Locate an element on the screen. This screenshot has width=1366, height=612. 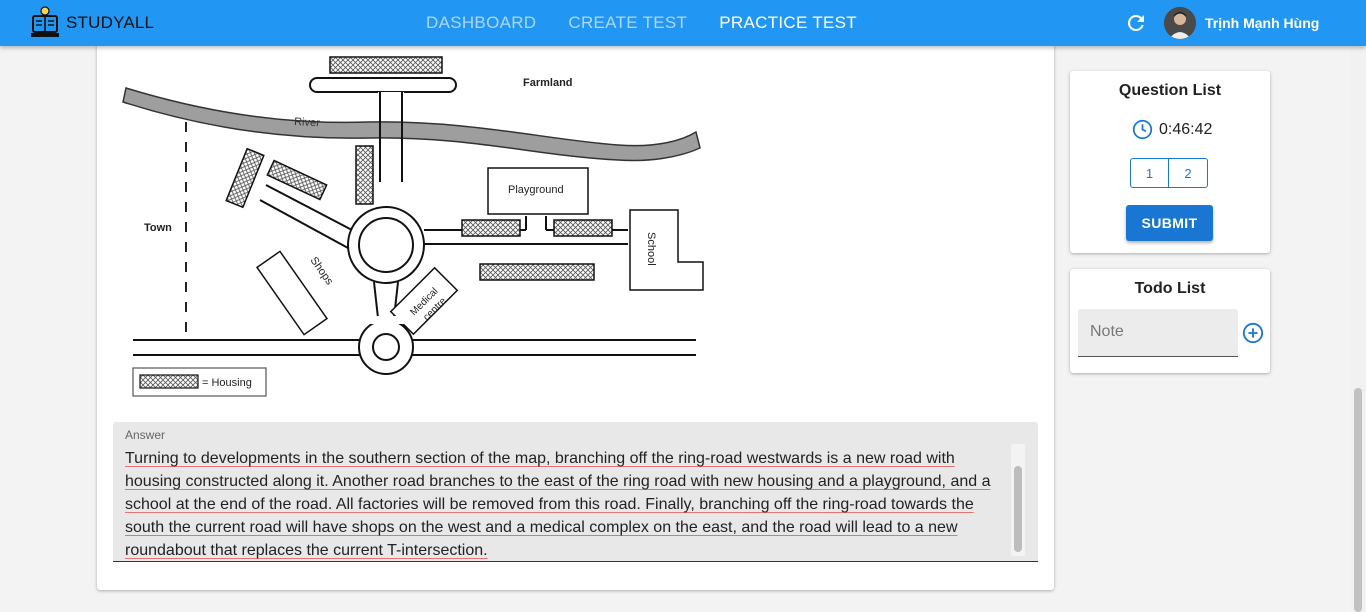
timer: 0:46:42 is located at coordinates (1172, 129).